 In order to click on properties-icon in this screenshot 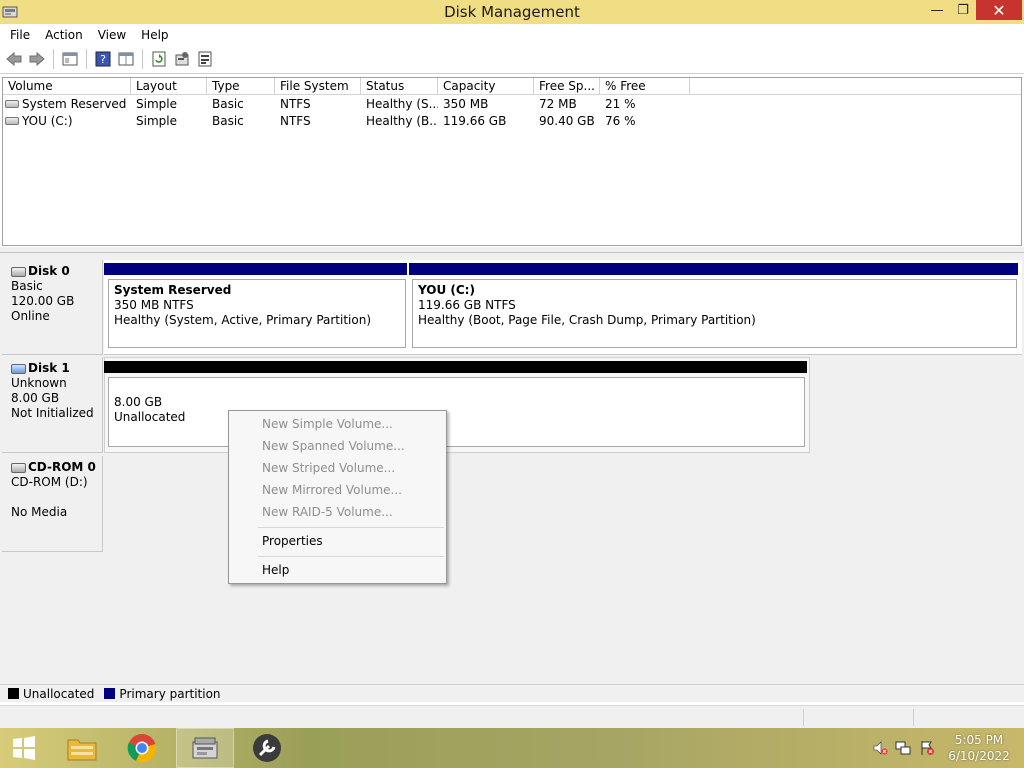, I will do `click(205, 59)`.